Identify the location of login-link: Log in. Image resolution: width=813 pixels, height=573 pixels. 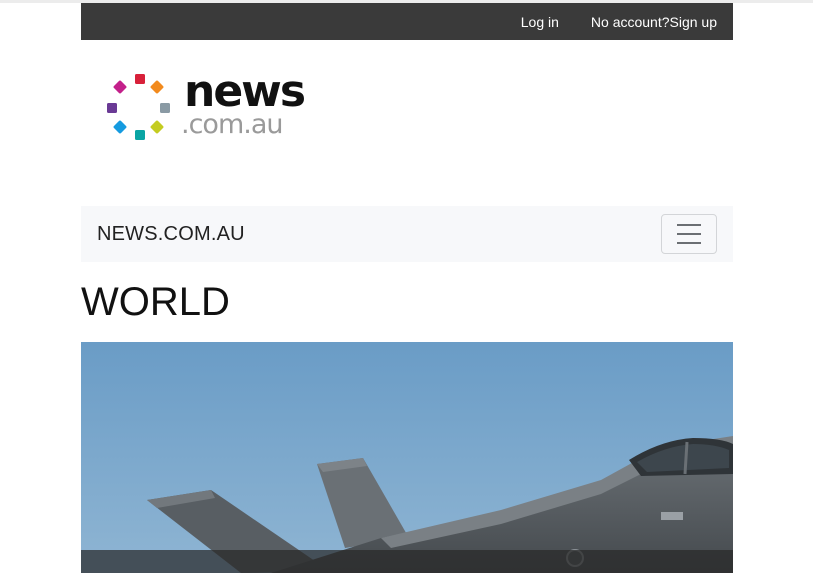
(540, 22).